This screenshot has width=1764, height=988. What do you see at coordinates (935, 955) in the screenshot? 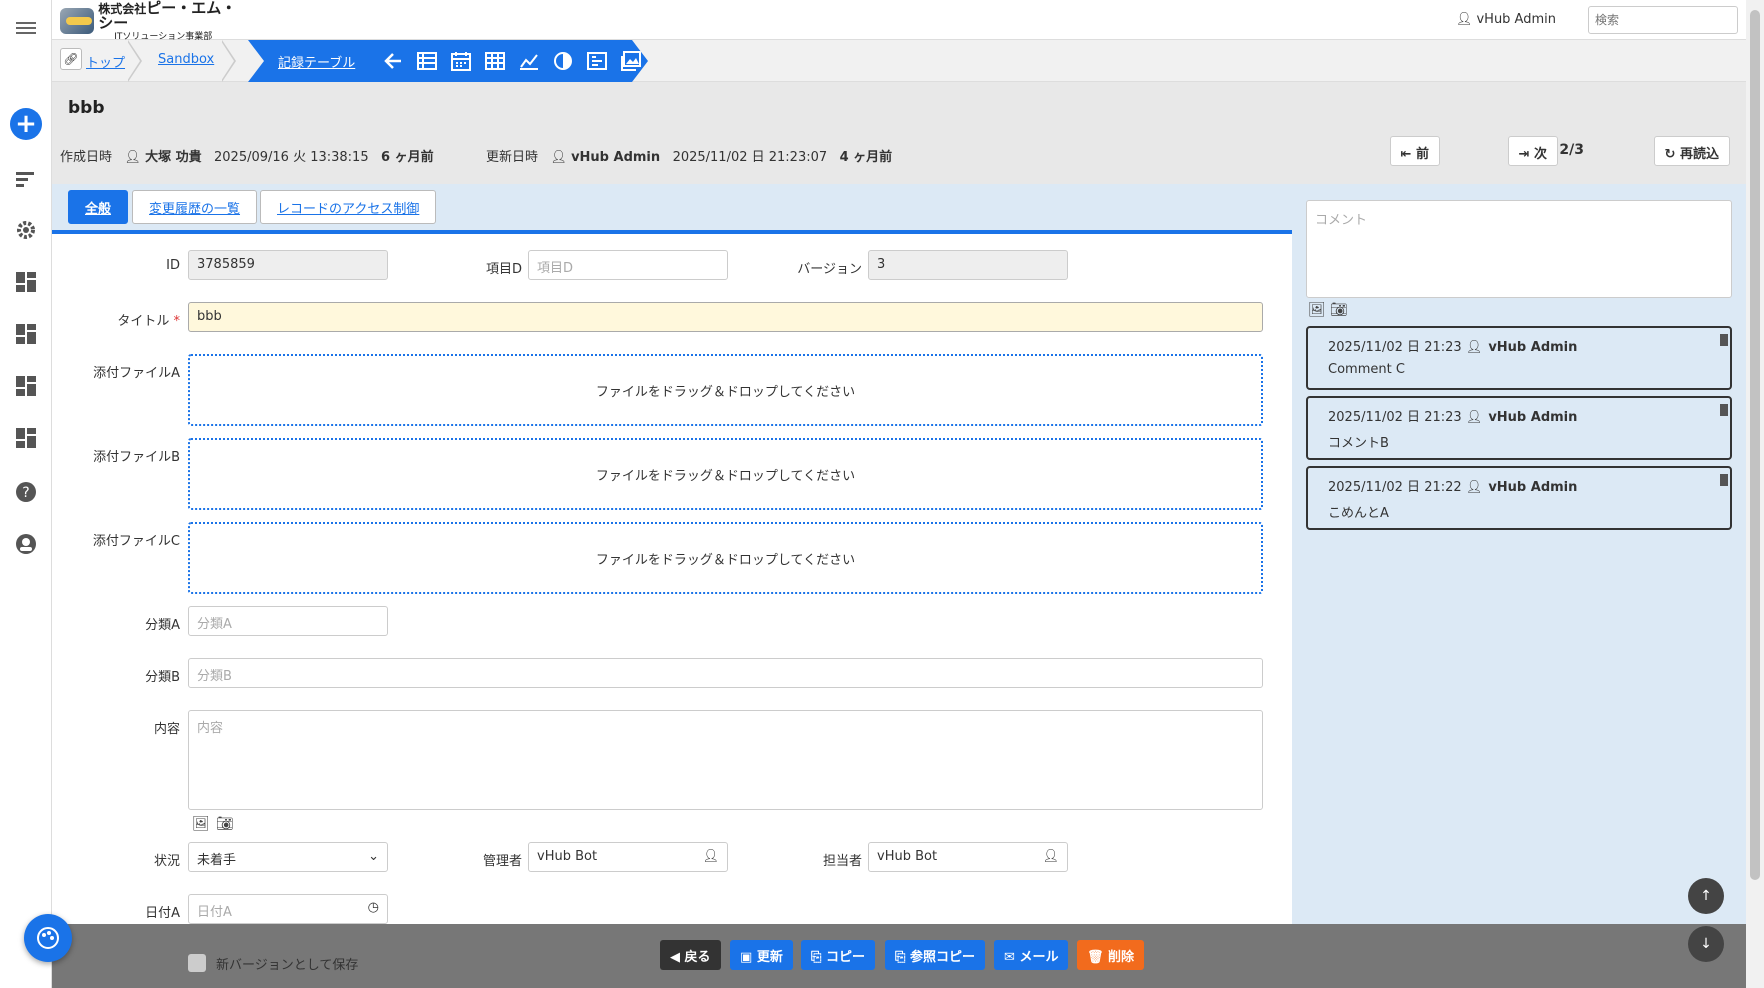
I see `ref-copy-button: ⎘ 参照コピー` at bounding box center [935, 955].